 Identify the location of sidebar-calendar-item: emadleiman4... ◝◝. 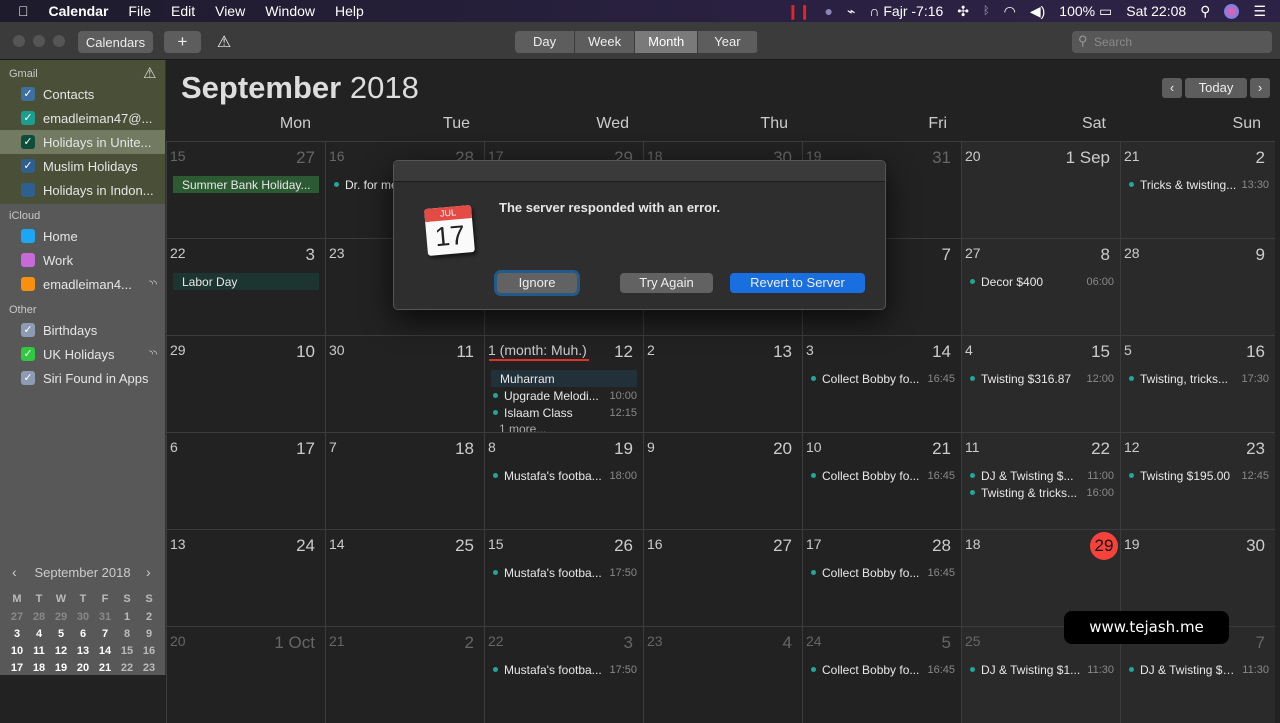
(82, 284).